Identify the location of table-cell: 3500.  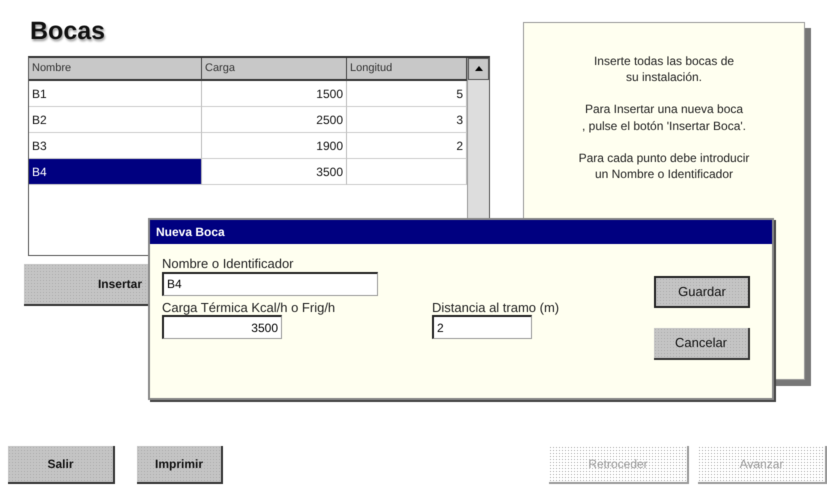
(274, 171).